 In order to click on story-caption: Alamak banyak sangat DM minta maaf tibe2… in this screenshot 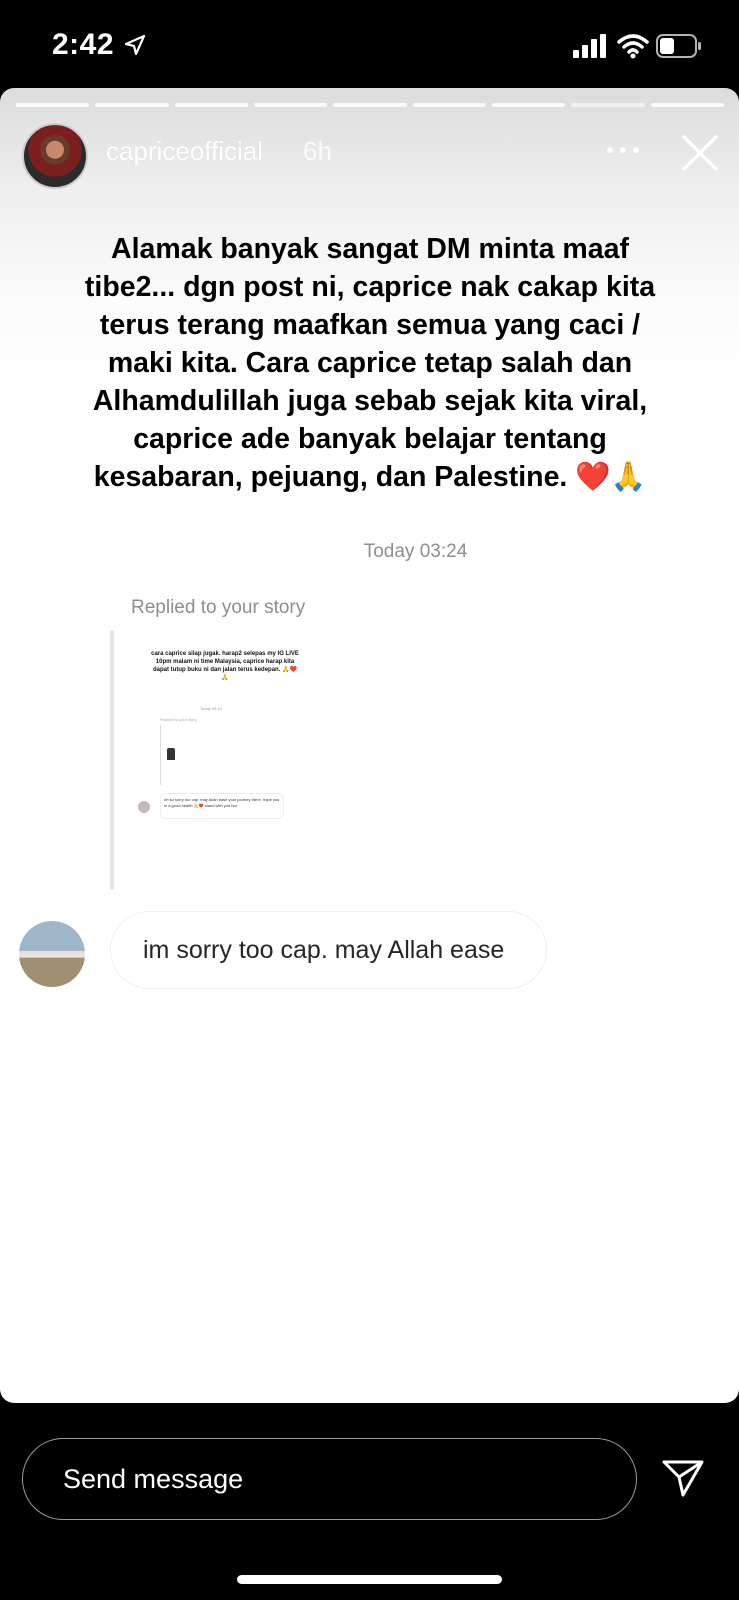, I will do `click(370, 363)`.